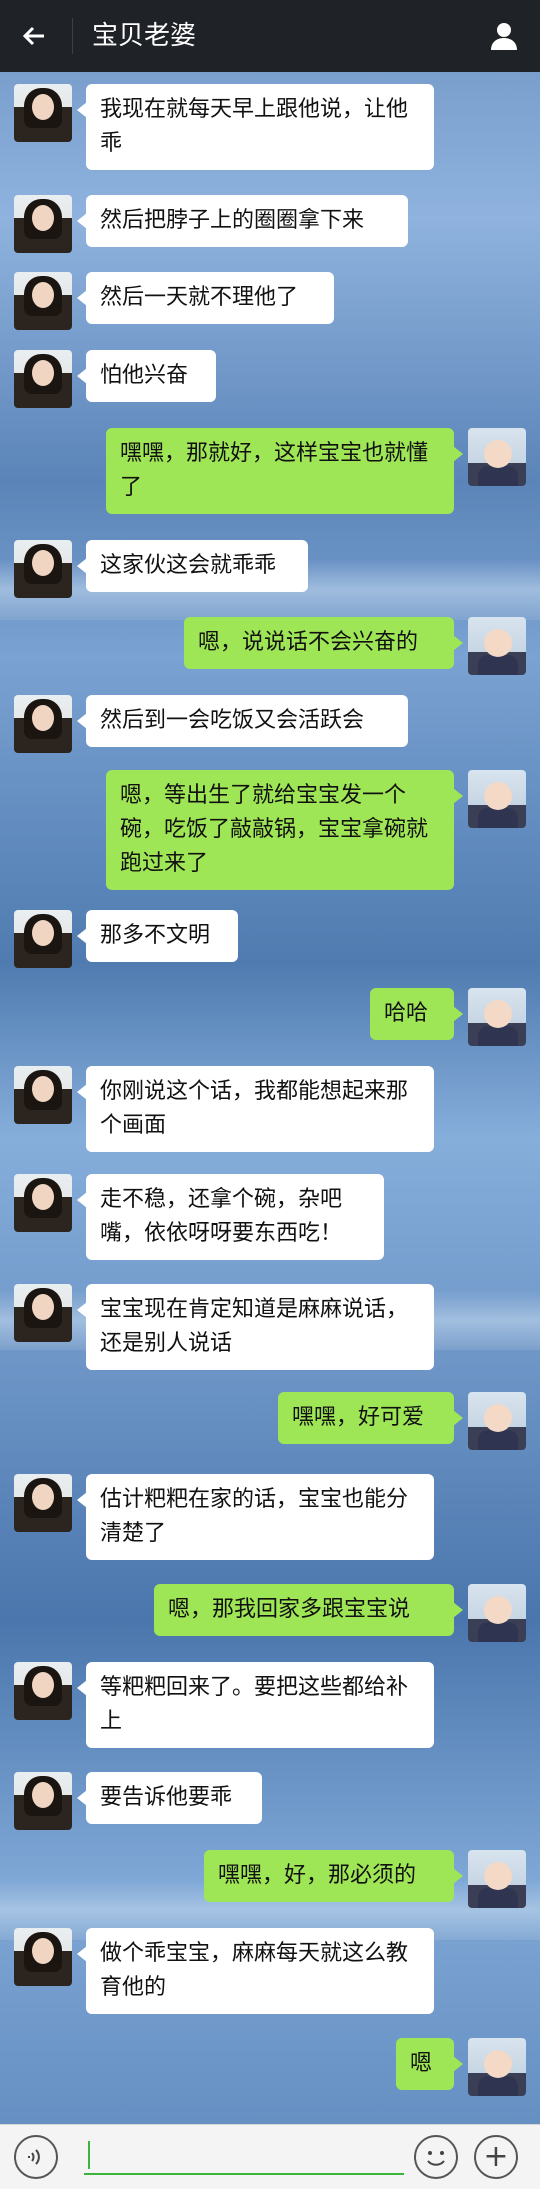 The image size is (540, 2189). What do you see at coordinates (192, 566) in the screenshot?
I see `message-bubble-incoming: 这家伙这会就乖乖` at bounding box center [192, 566].